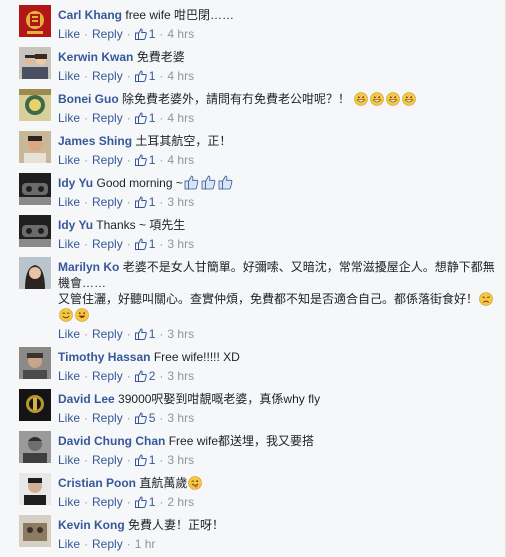  I want to click on comment-author: David Lee, so click(86, 399).